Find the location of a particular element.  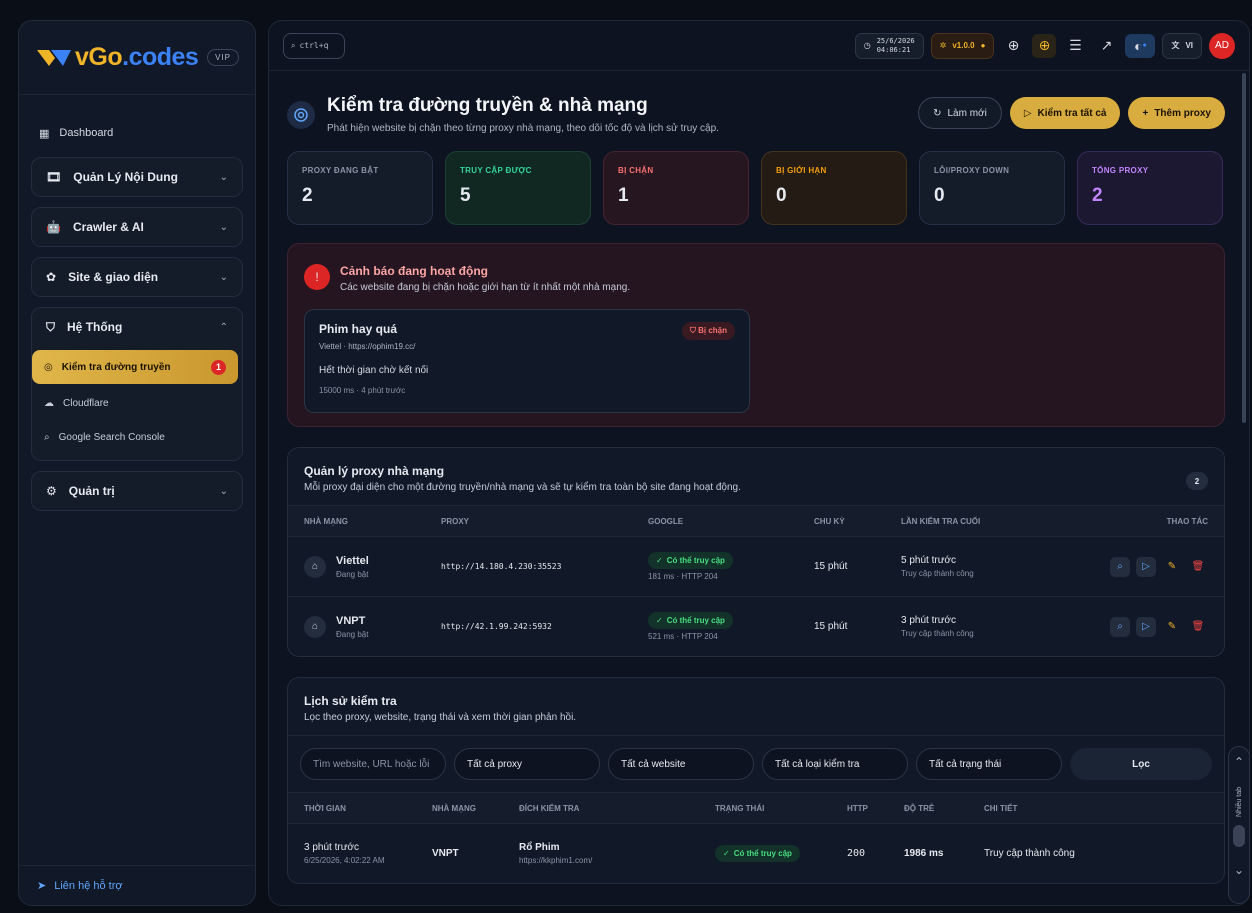

filter-button: Lọc is located at coordinates (1141, 764).